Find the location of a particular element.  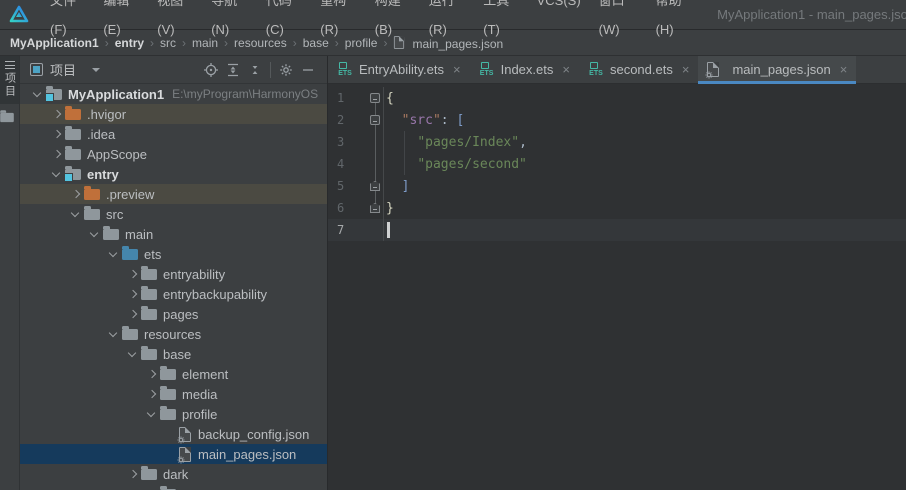

menu-item-h: 帮助(H) is located at coordinates (674, 22).